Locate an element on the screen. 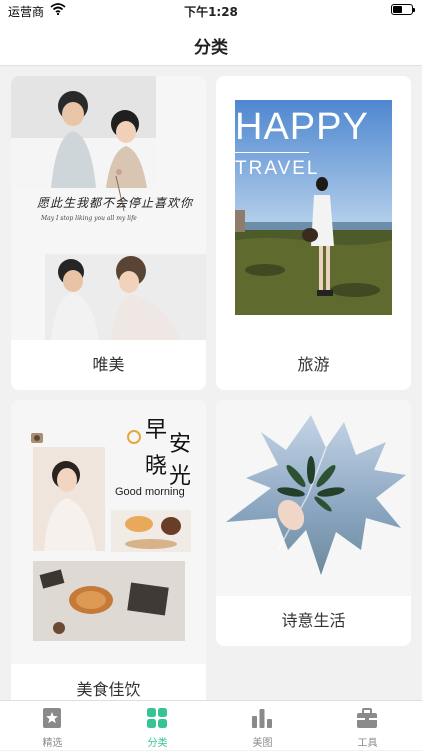 This screenshot has width=422, height=751. morning-char-3: 晓 is located at coordinates (156, 466).